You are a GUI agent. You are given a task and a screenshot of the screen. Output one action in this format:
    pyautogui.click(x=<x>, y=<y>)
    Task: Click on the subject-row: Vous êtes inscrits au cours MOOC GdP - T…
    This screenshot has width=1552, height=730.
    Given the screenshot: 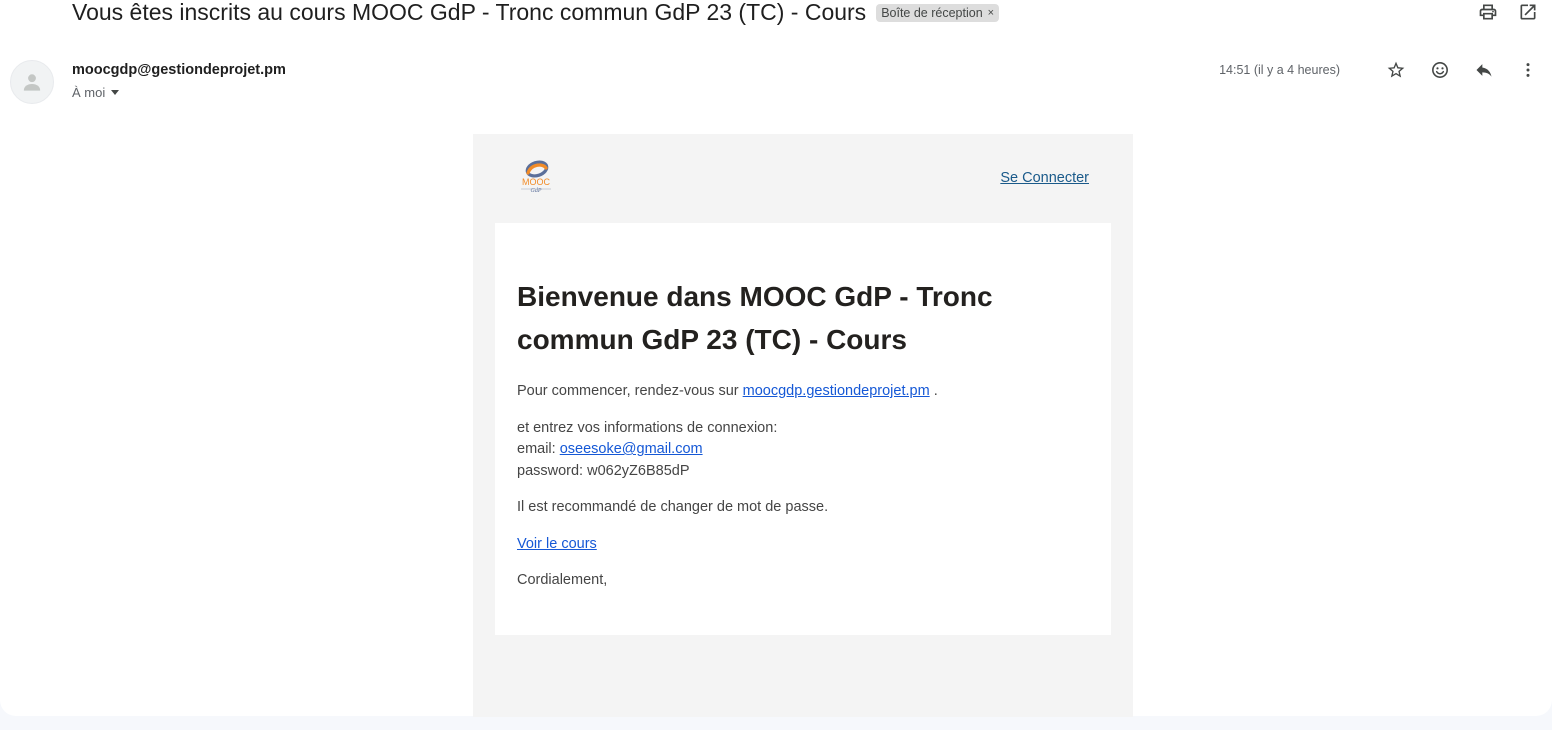 What is the action you would take?
    pyautogui.click(x=536, y=15)
    